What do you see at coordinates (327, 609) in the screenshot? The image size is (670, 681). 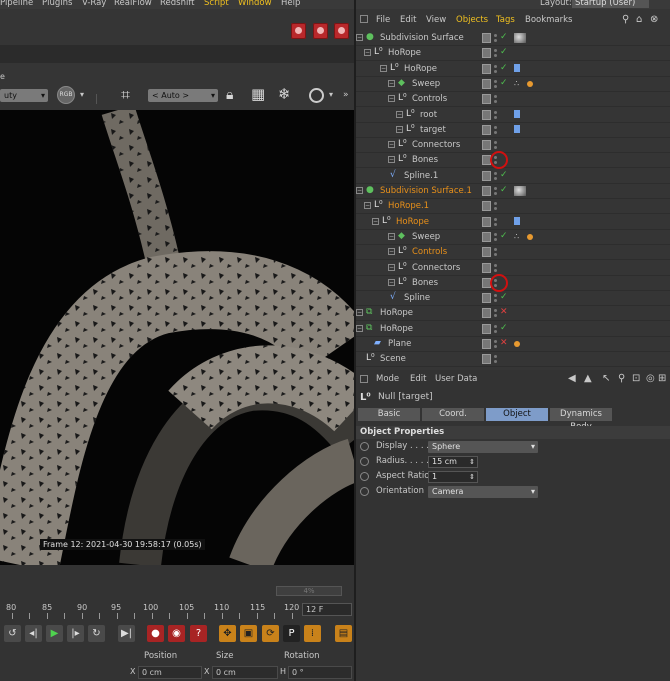 I see `frame-rate-field: 12 F` at bounding box center [327, 609].